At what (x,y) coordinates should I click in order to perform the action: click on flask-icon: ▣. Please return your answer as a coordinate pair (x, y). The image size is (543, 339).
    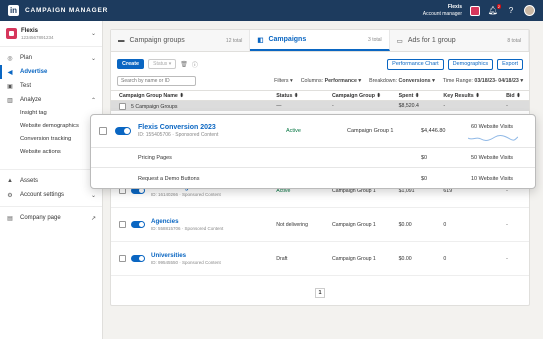
    Looking at the image, I should click on (10, 86).